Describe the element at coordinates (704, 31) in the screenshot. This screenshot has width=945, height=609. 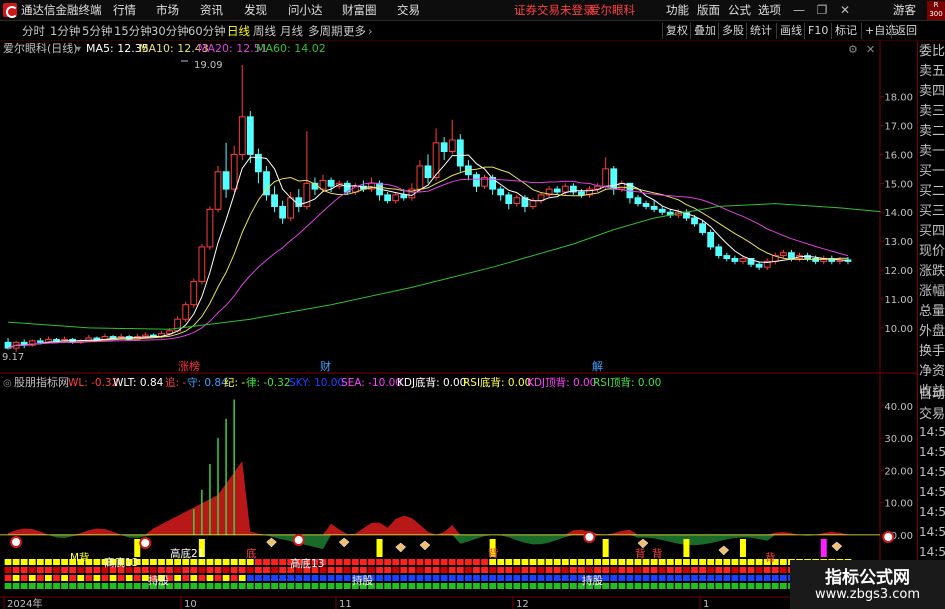
I see `btn-diejia: 叠加` at that location.